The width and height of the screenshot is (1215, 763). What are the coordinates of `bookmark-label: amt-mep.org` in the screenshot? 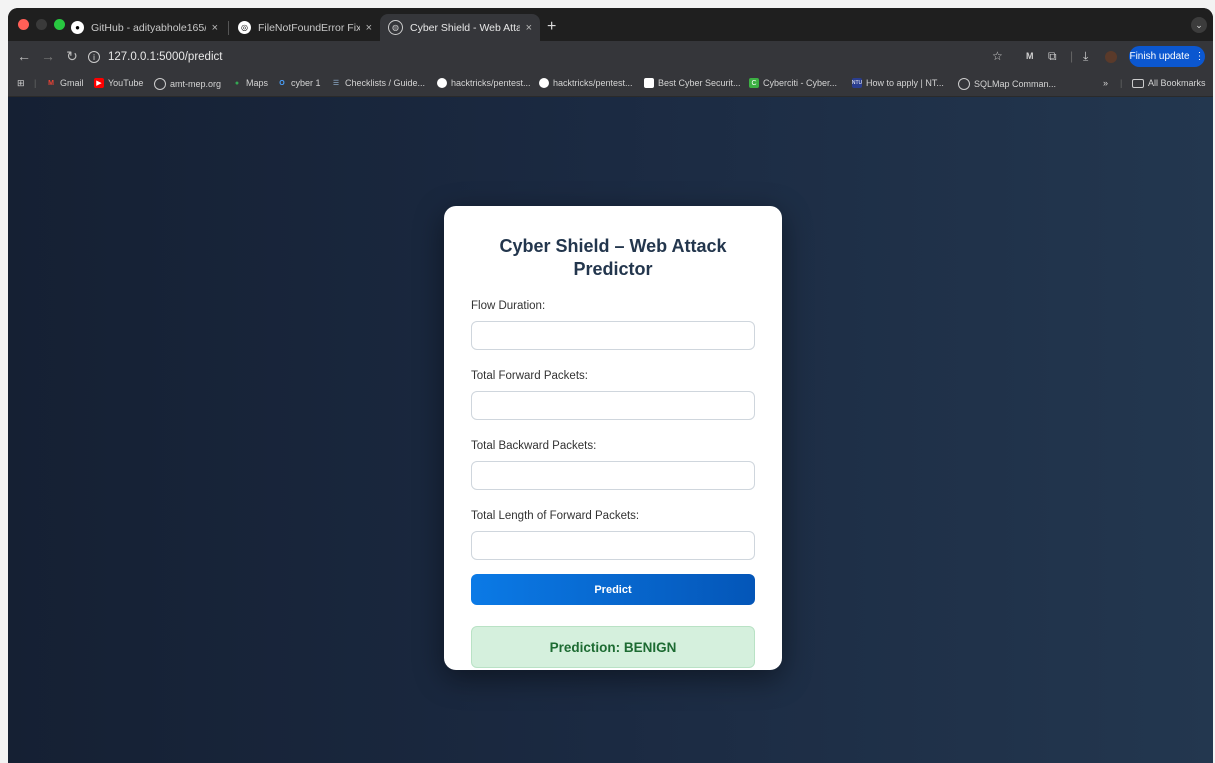 It's located at (196, 84).